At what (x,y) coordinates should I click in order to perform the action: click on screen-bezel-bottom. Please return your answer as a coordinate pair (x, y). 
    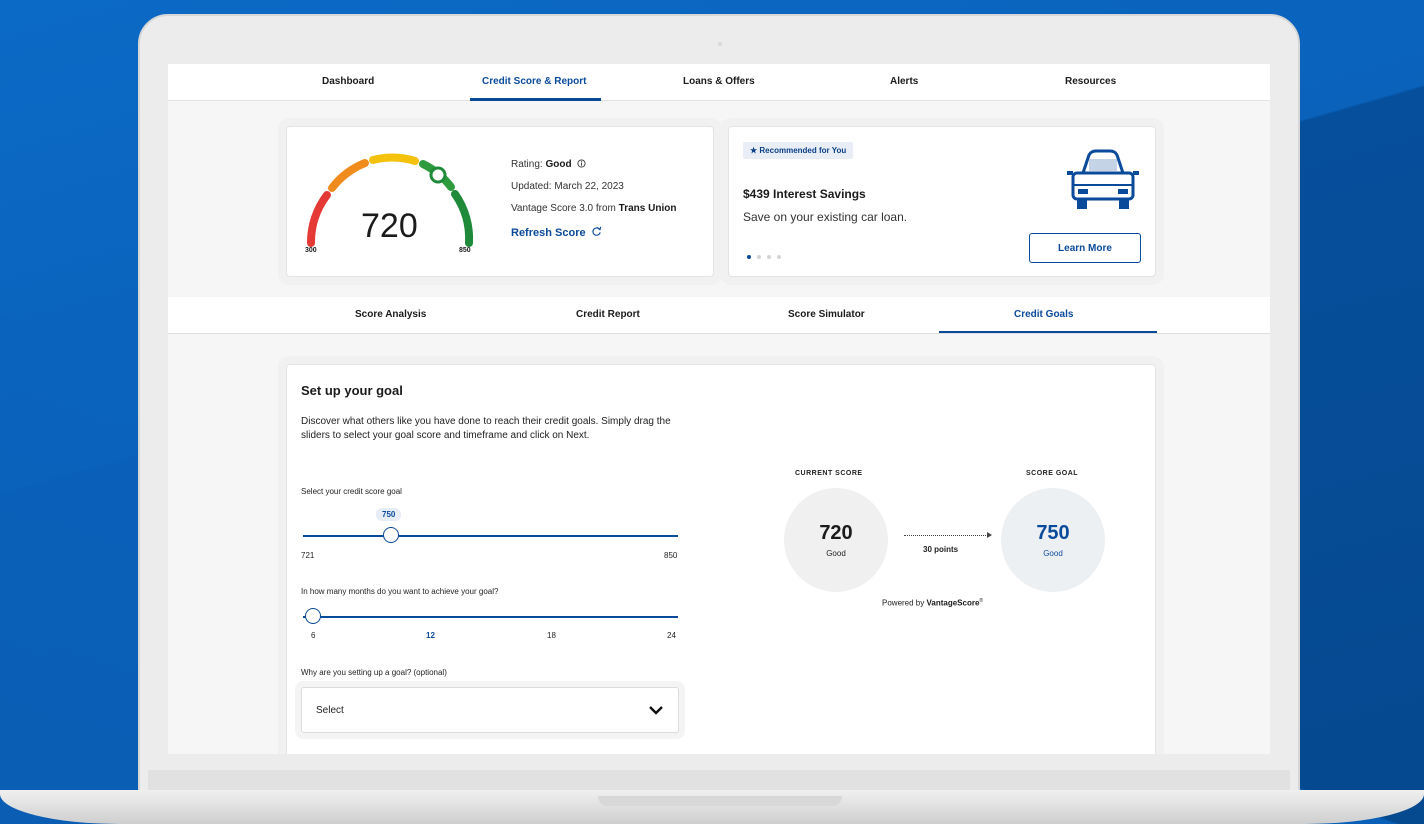
    Looking at the image, I should click on (719, 781).